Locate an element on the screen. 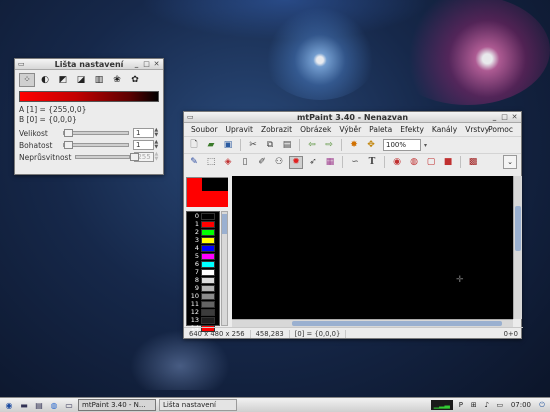 The image size is (550, 412). fill-icon: ◈ is located at coordinates (228, 162).